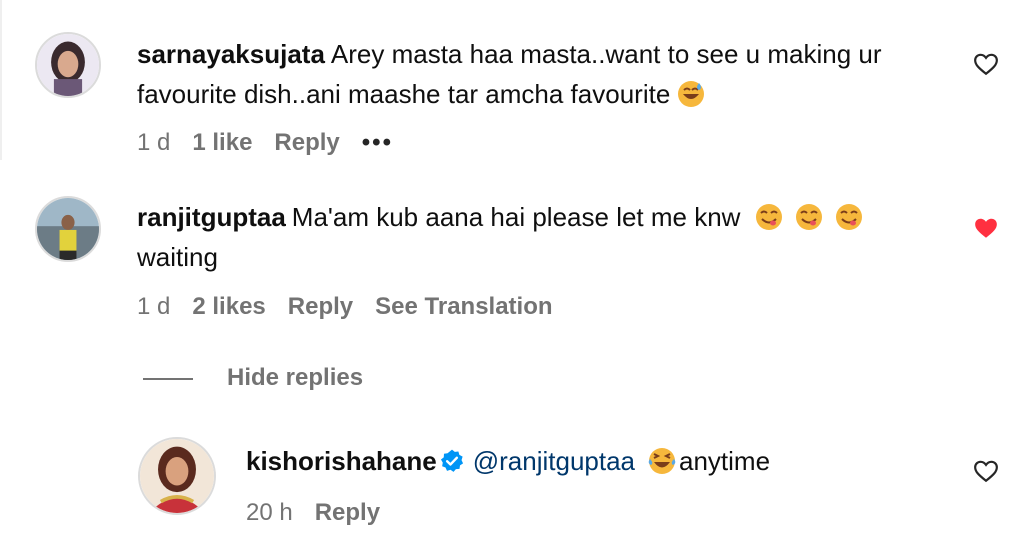 The height and width of the screenshot is (546, 1024). What do you see at coordinates (231, 54) in the screenshot?
I see `username: sarnayaksujata` at bounding box center [231, 54].